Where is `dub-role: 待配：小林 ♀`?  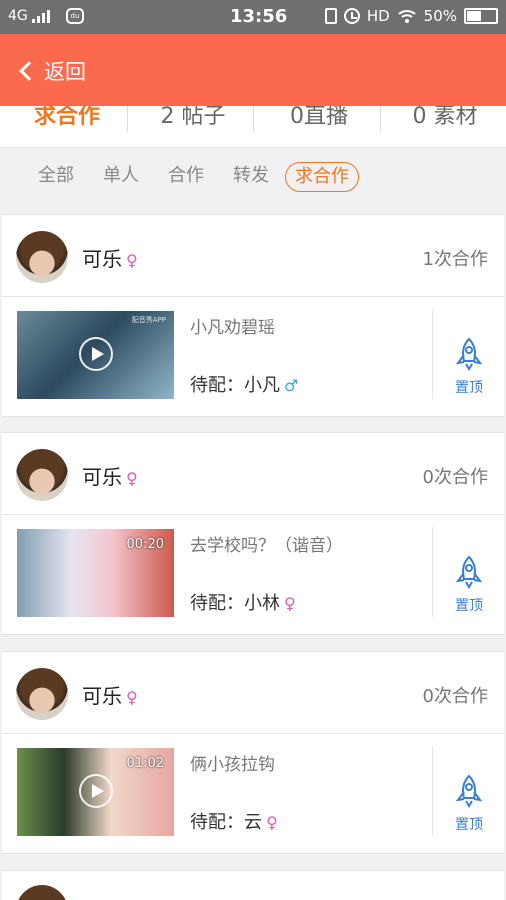 dub-role: 待配：小林 ♀ is located at coordinates (243, 603).